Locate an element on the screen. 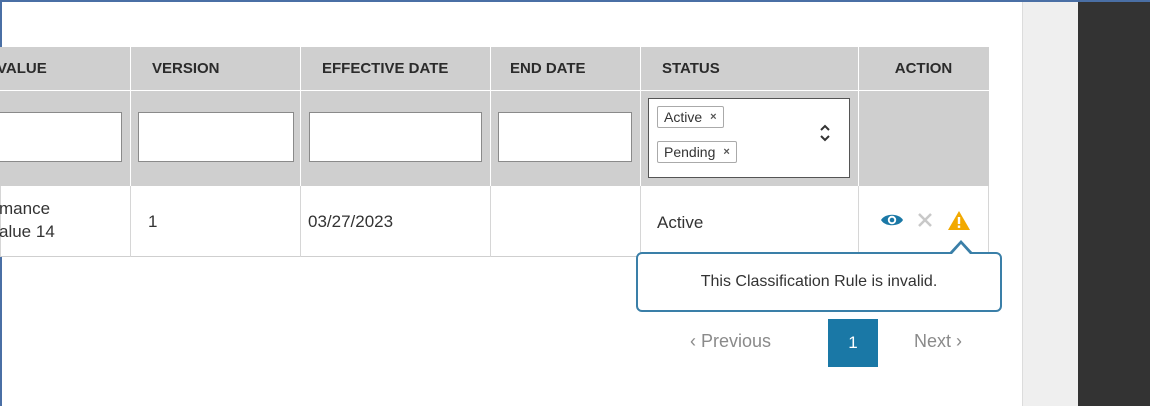 The height and width of the screenshot is (406, 1150). column-header-label: END DATE is located at coordinates (548, 68).